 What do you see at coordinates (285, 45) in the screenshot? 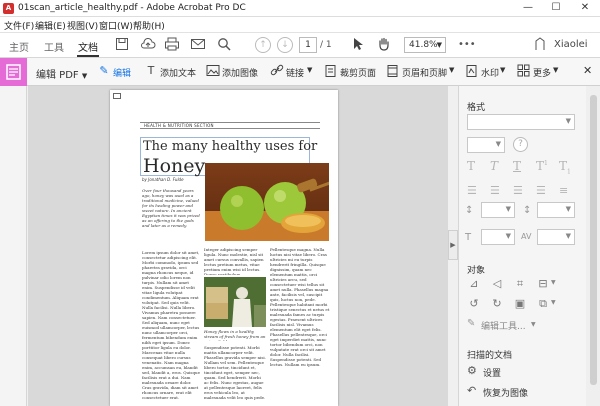
I see `next-page-button: ↓` at bounding box center [285, 45].